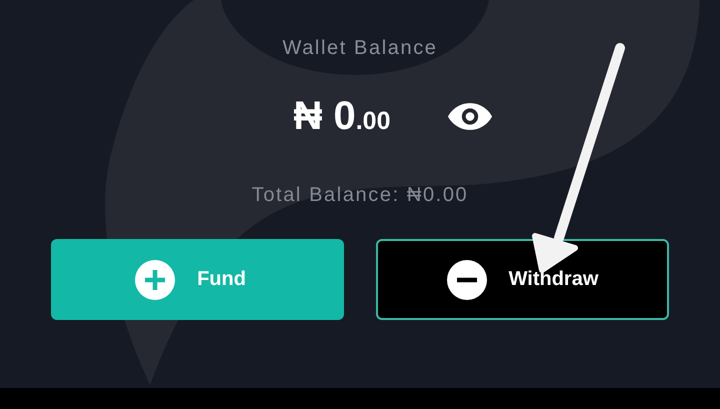 This screenshot has width=720, height=409. I want to click on withdraw-button: Withdraw, so click(522, 279).